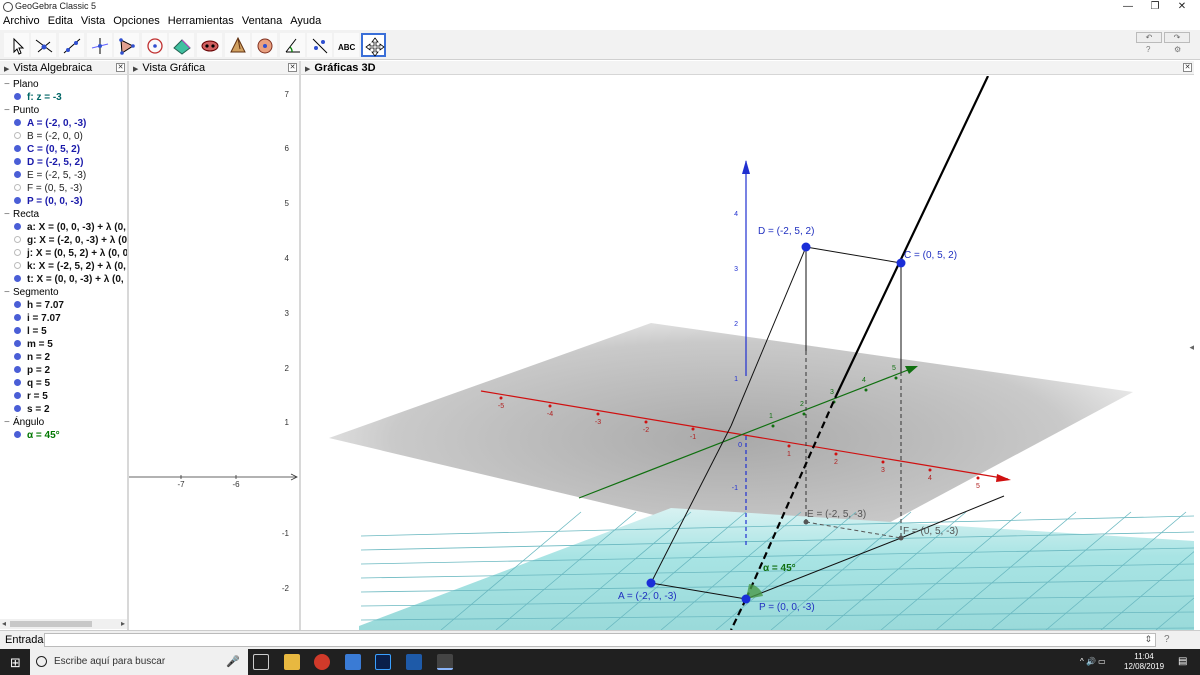 The image size is (1200, 675). I want to click on close-graphics3d-view-button: ✕, so click(1187, 67).